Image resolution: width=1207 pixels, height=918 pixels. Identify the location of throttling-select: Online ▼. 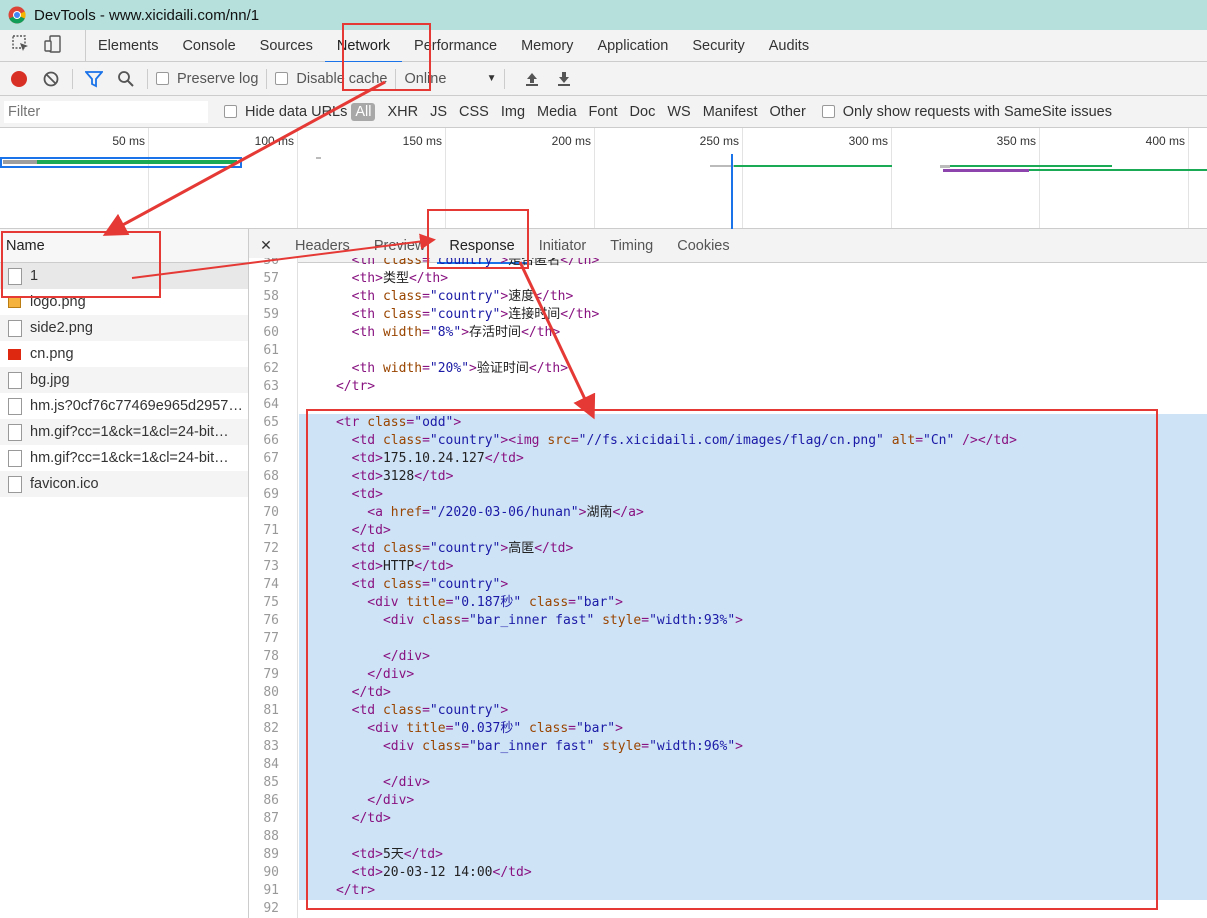
(450, 79).